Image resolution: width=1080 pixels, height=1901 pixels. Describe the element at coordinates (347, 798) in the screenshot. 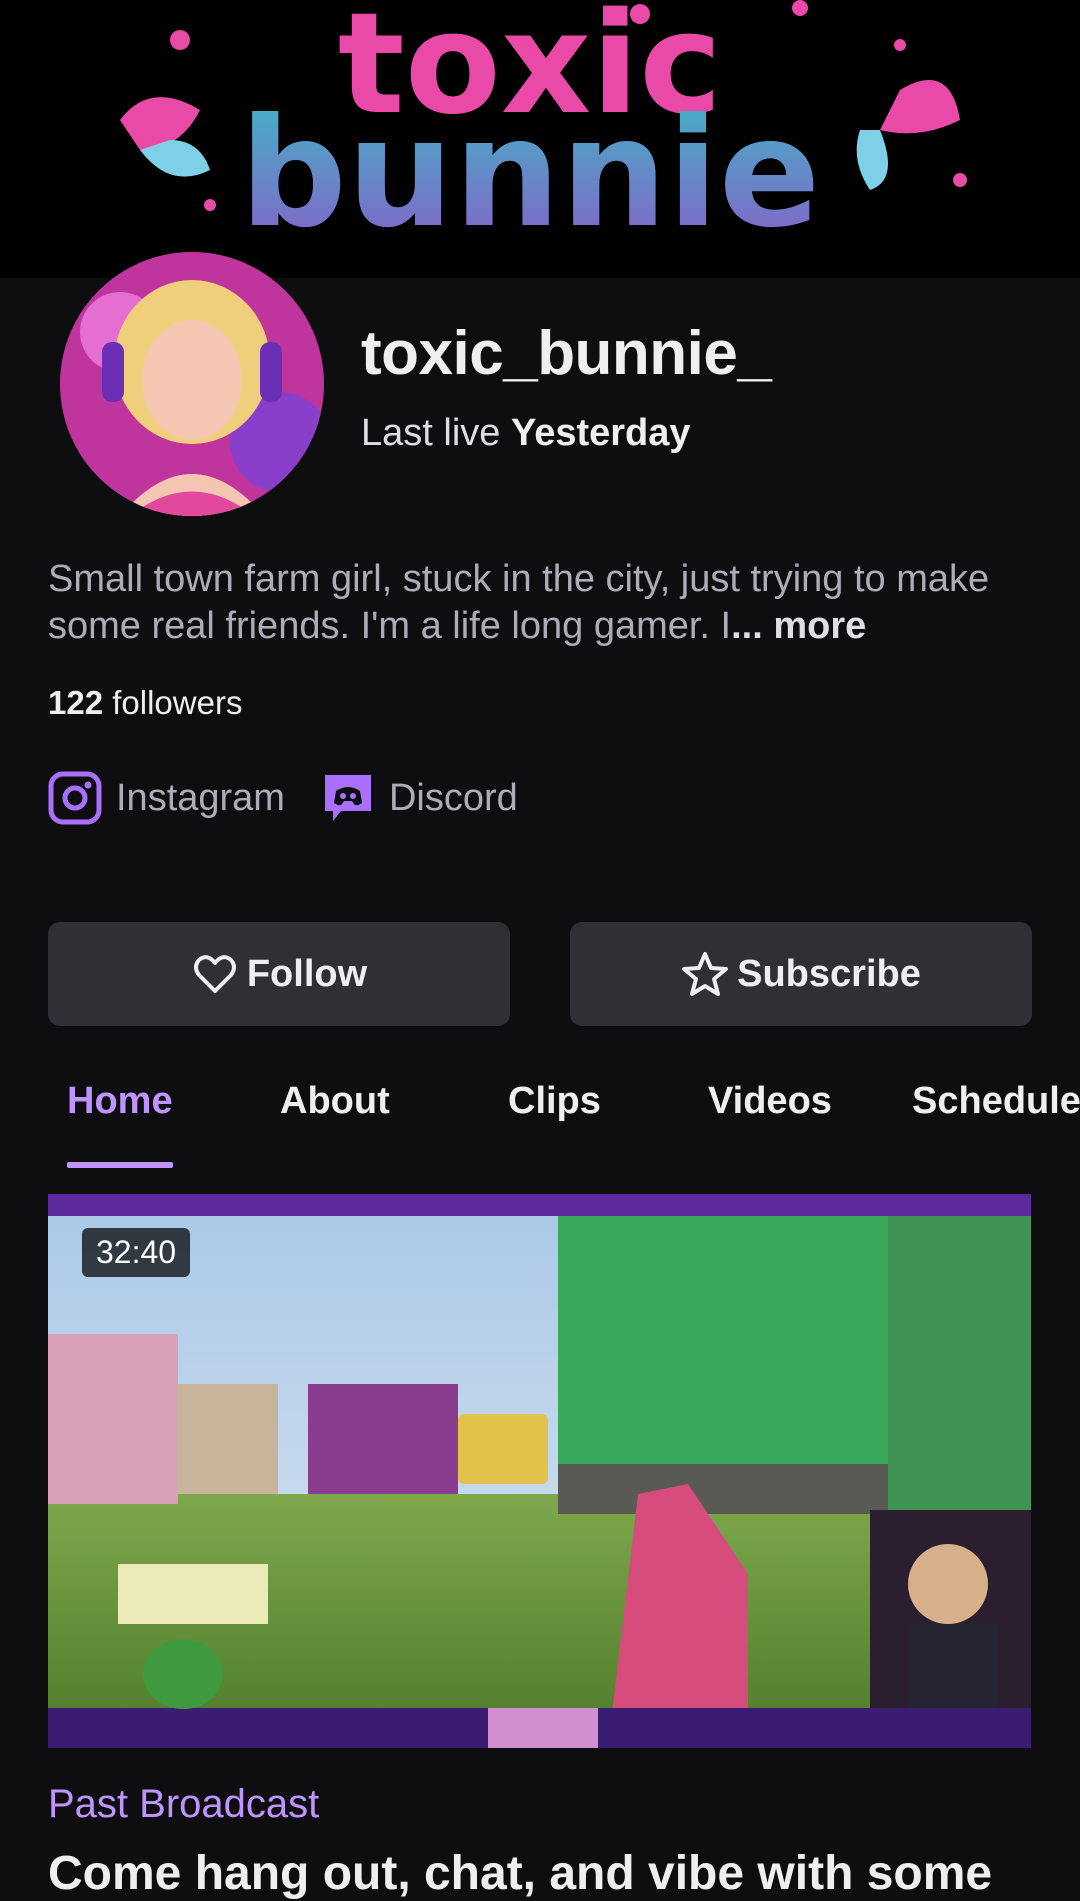

I see `discord-icon` at that location.